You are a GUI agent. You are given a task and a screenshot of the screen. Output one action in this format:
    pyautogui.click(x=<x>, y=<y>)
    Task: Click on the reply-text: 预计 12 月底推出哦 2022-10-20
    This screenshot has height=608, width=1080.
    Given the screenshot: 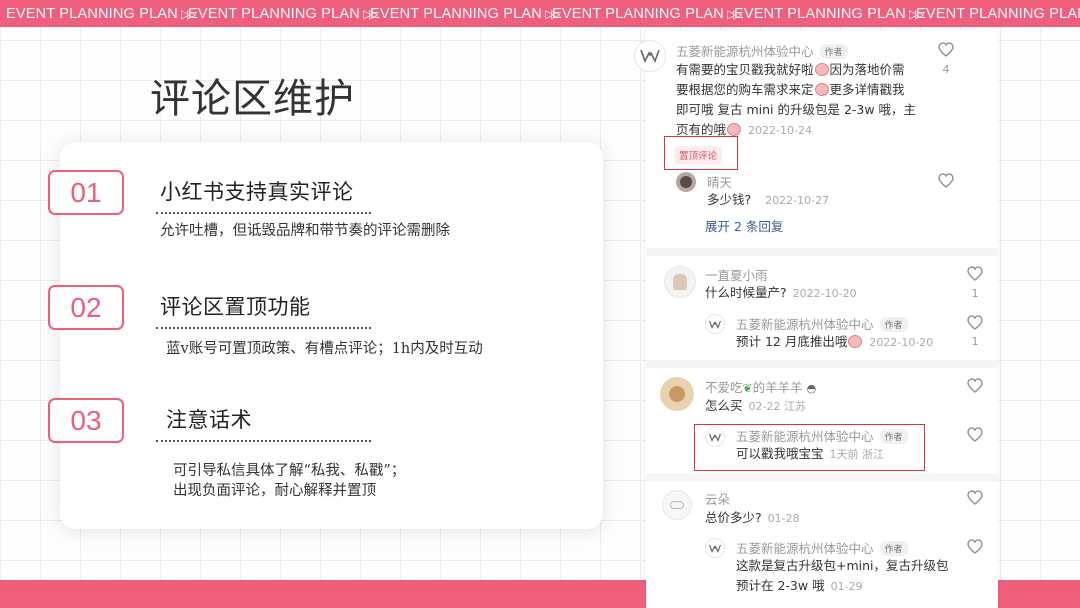 What is the action you would take?
    pyautogui.click(x=834, y=342)
    